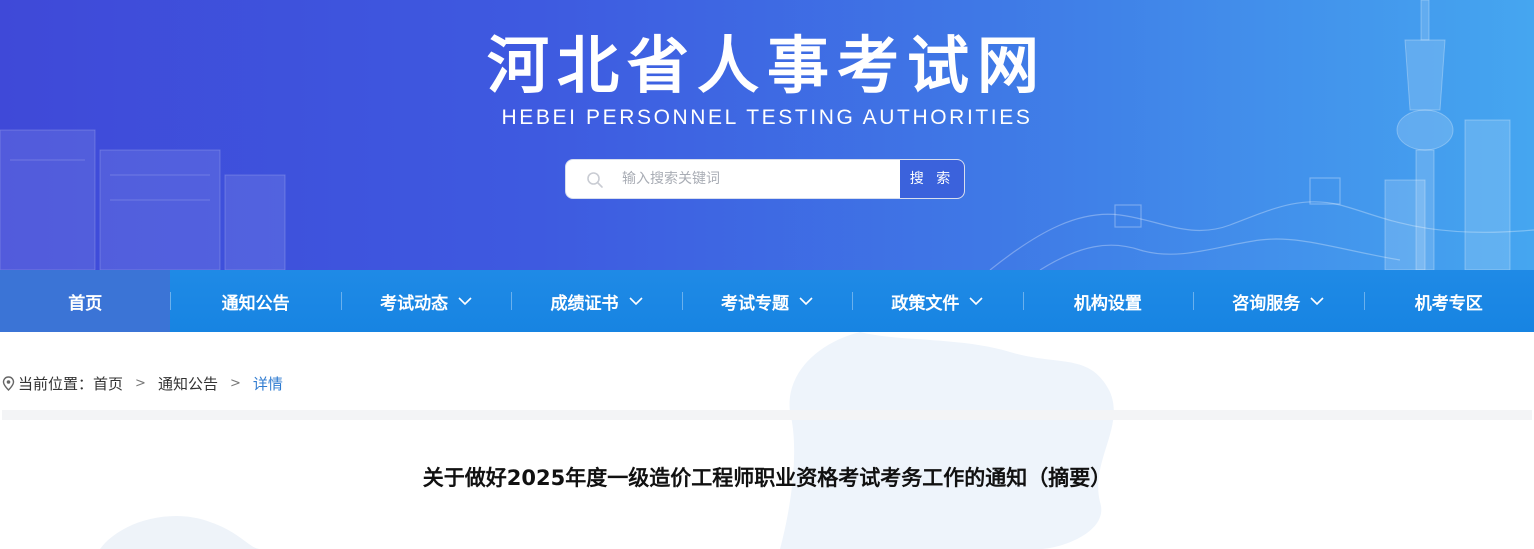  Describe the element at coordinates (766, 65) in the screenshot. I see `site-title: 河北省人事考试网` at that location.